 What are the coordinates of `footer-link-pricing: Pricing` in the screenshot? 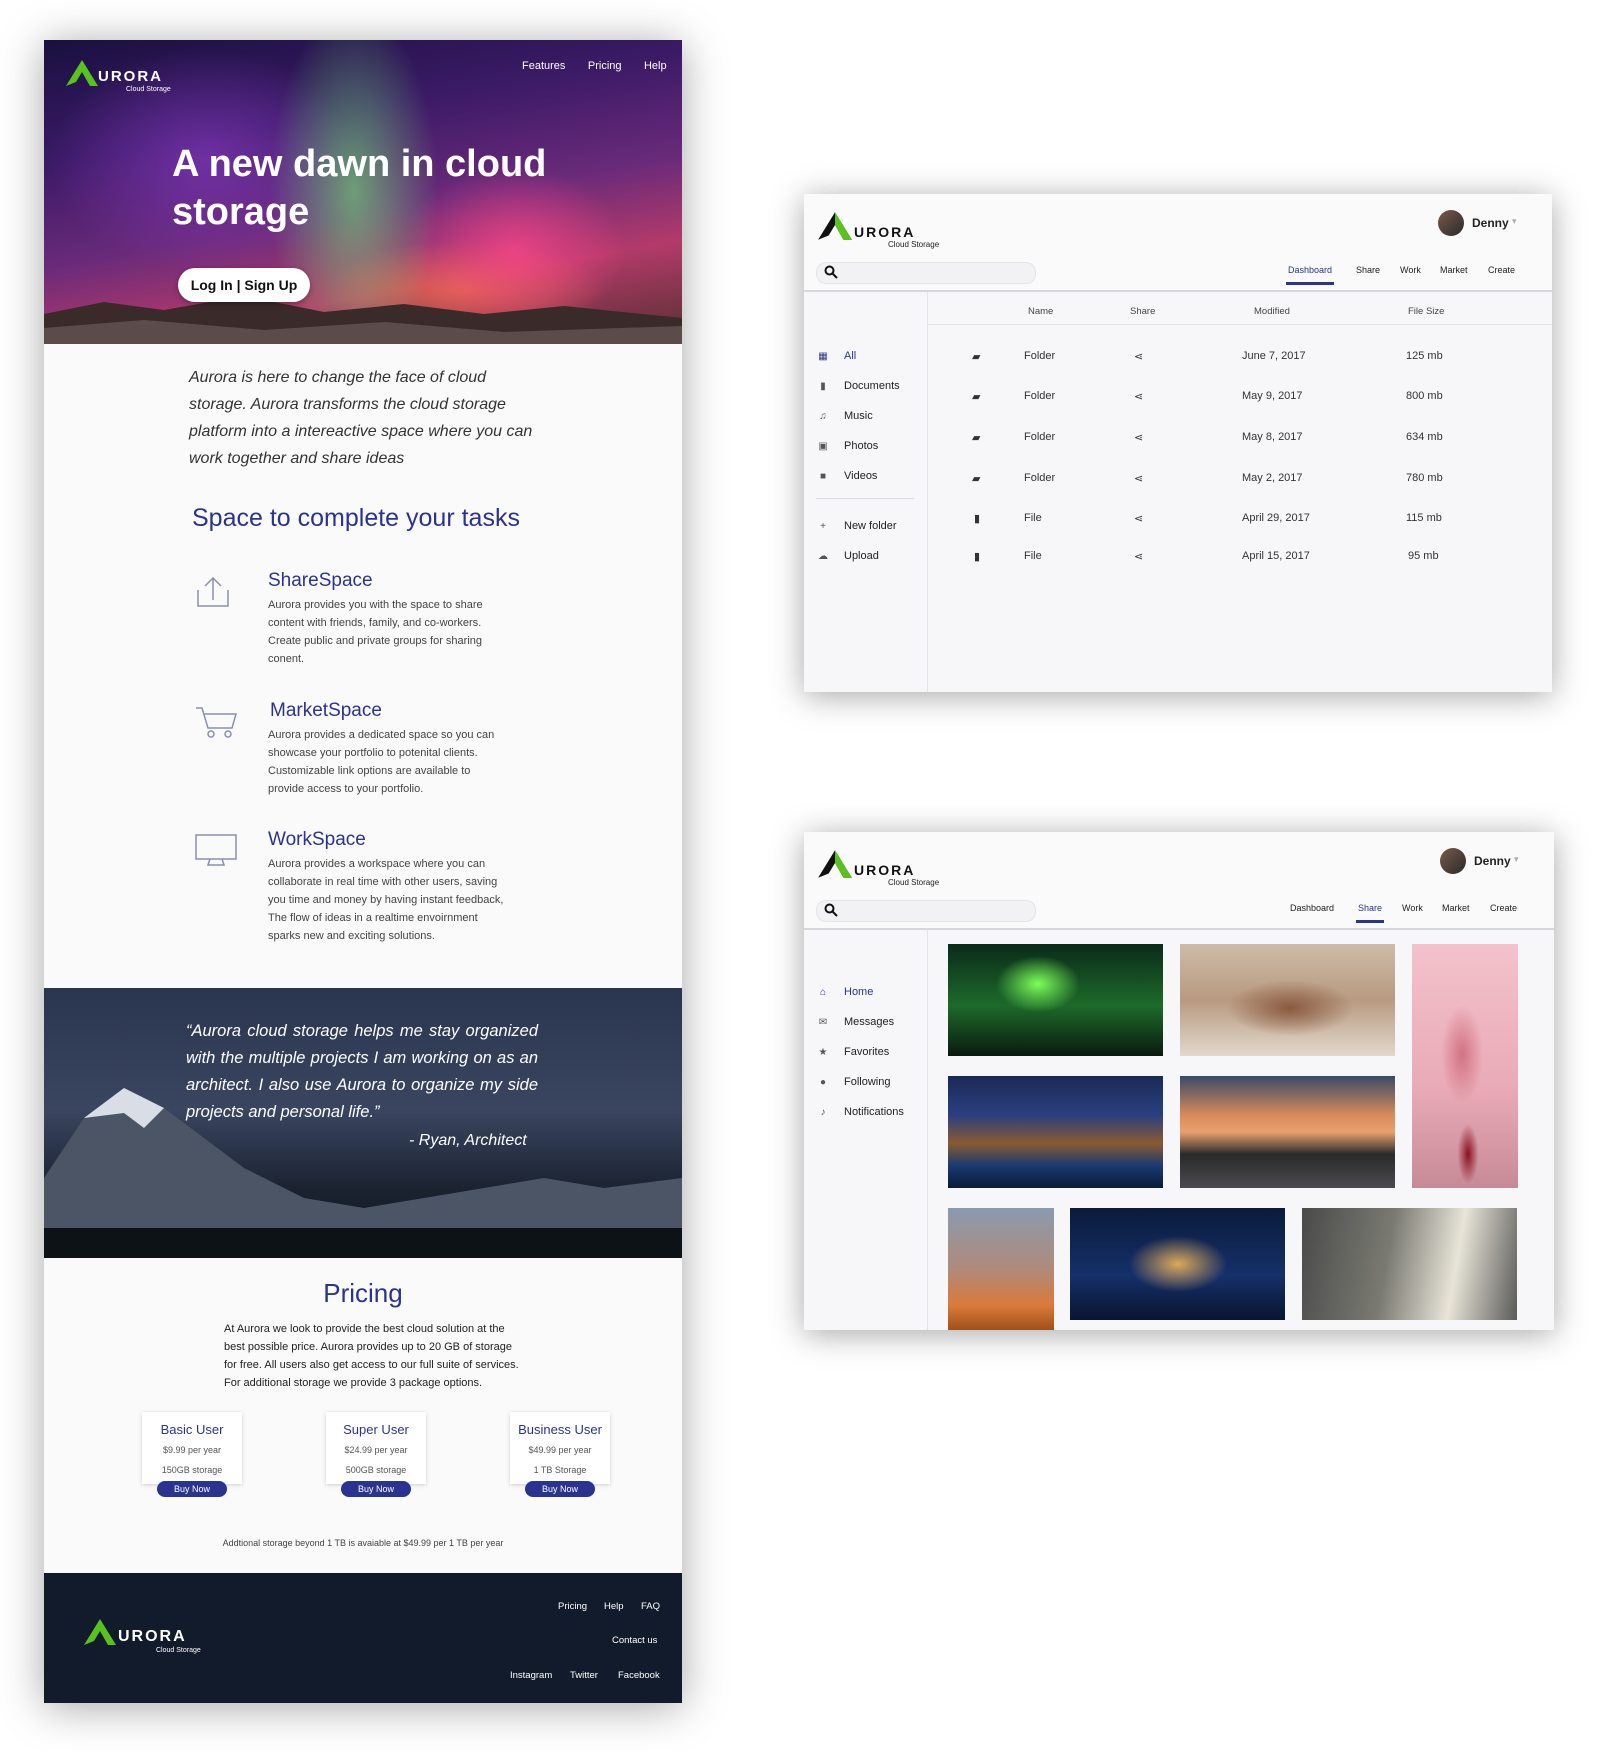 It's located at (572, 1606).